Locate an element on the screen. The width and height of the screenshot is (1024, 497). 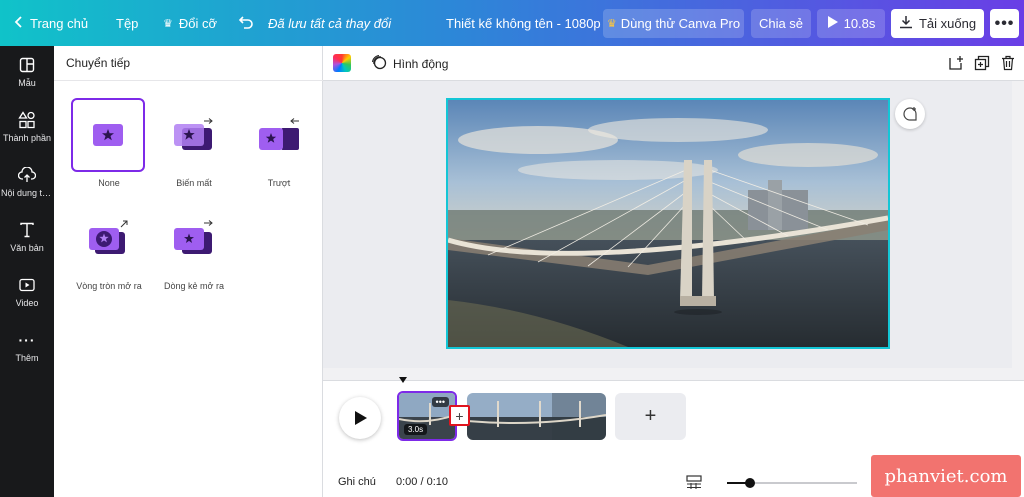
elements-icon is located at coordinates (27, 120).